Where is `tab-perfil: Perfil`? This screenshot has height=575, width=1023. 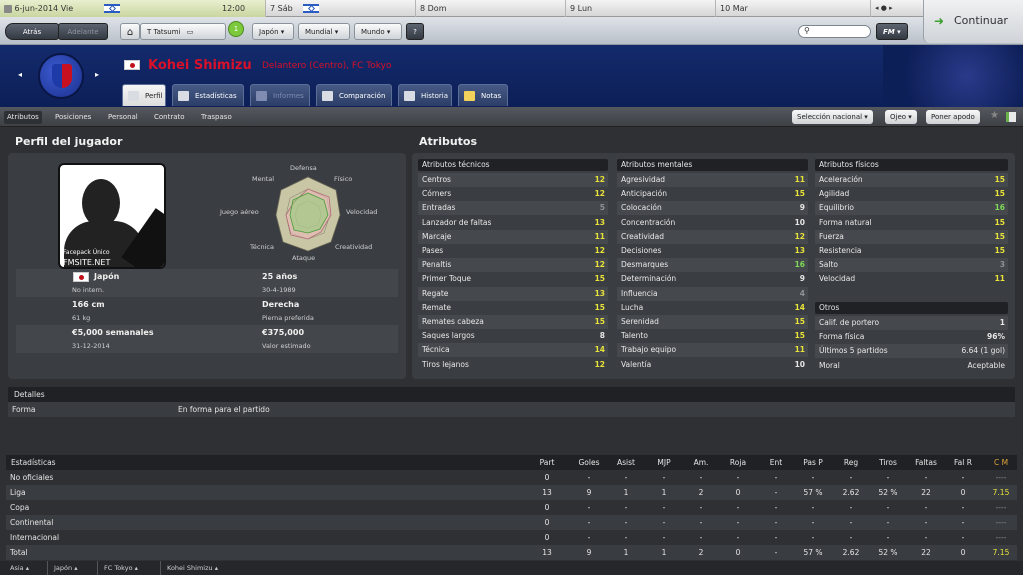
tab-perfil: Perfil is located at coordinates (144, 95).